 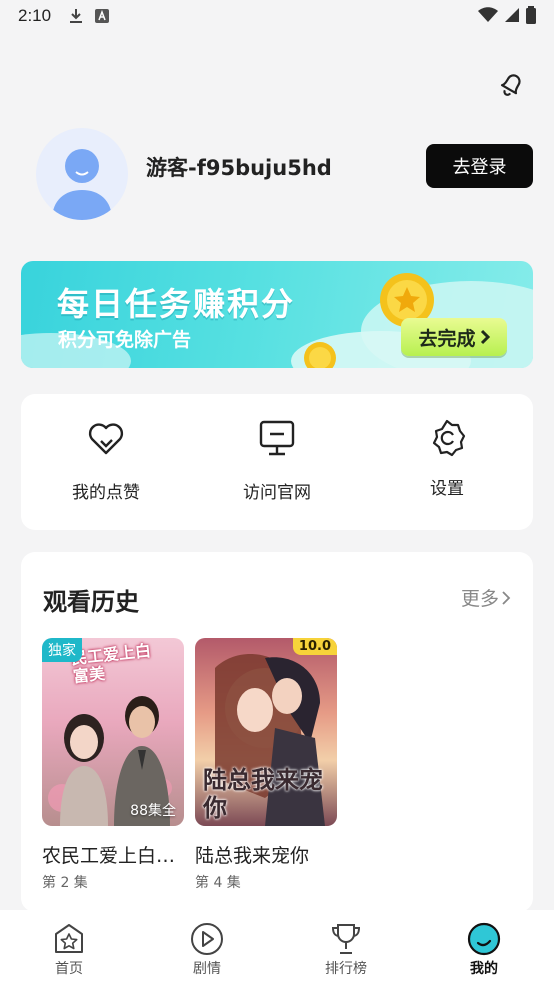 What do you see at coordinates (277, 947) in the screenshot?
I see `bottom-navigation: 首页 剧情 排行榜 我的` at bounding box center [277, 947].